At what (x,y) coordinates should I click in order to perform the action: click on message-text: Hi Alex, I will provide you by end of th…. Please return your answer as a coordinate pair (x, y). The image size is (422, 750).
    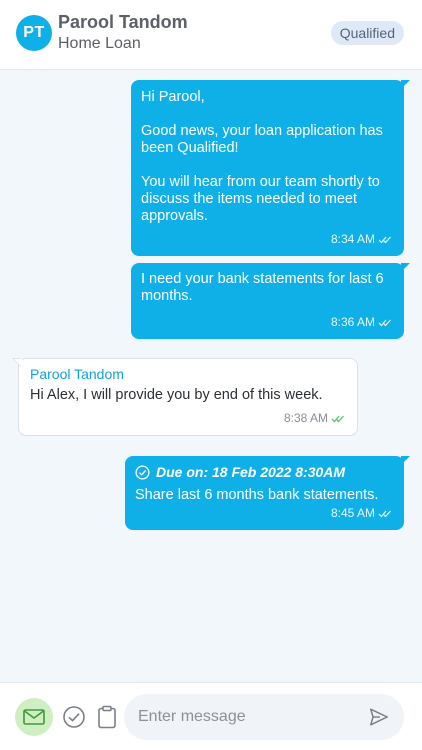
    Looking at the image, I should click on (176, 395).